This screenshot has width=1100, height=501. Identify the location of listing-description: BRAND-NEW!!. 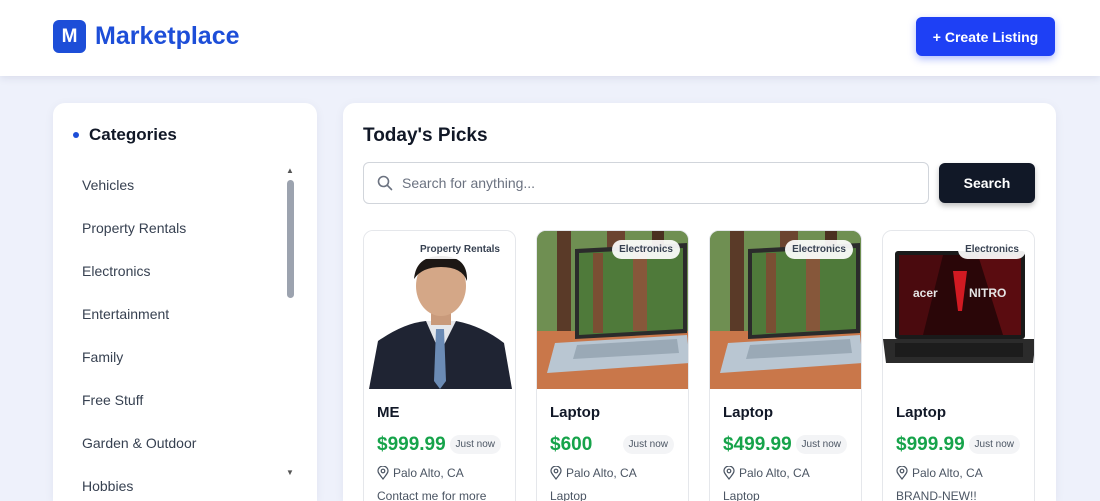
(936, 495).